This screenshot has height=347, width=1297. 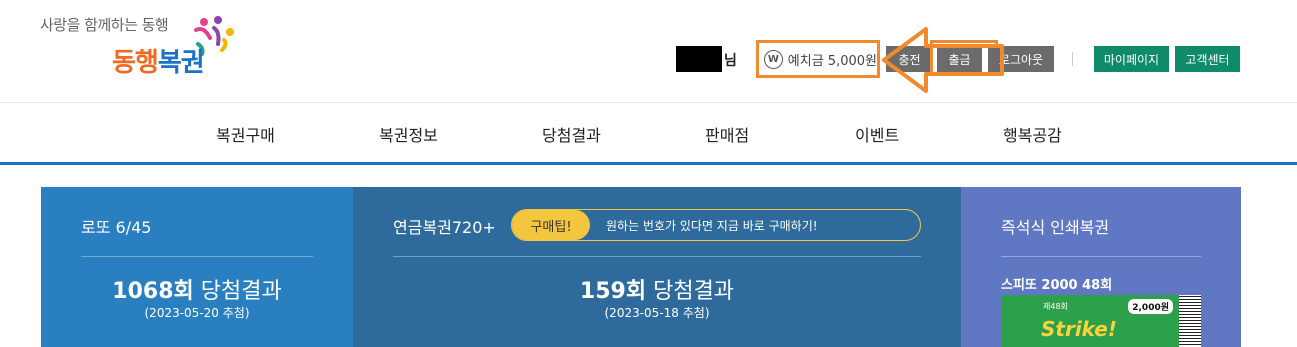 I want to click on pension-result: 159회 당첨결과, so click(x=657, y=289).